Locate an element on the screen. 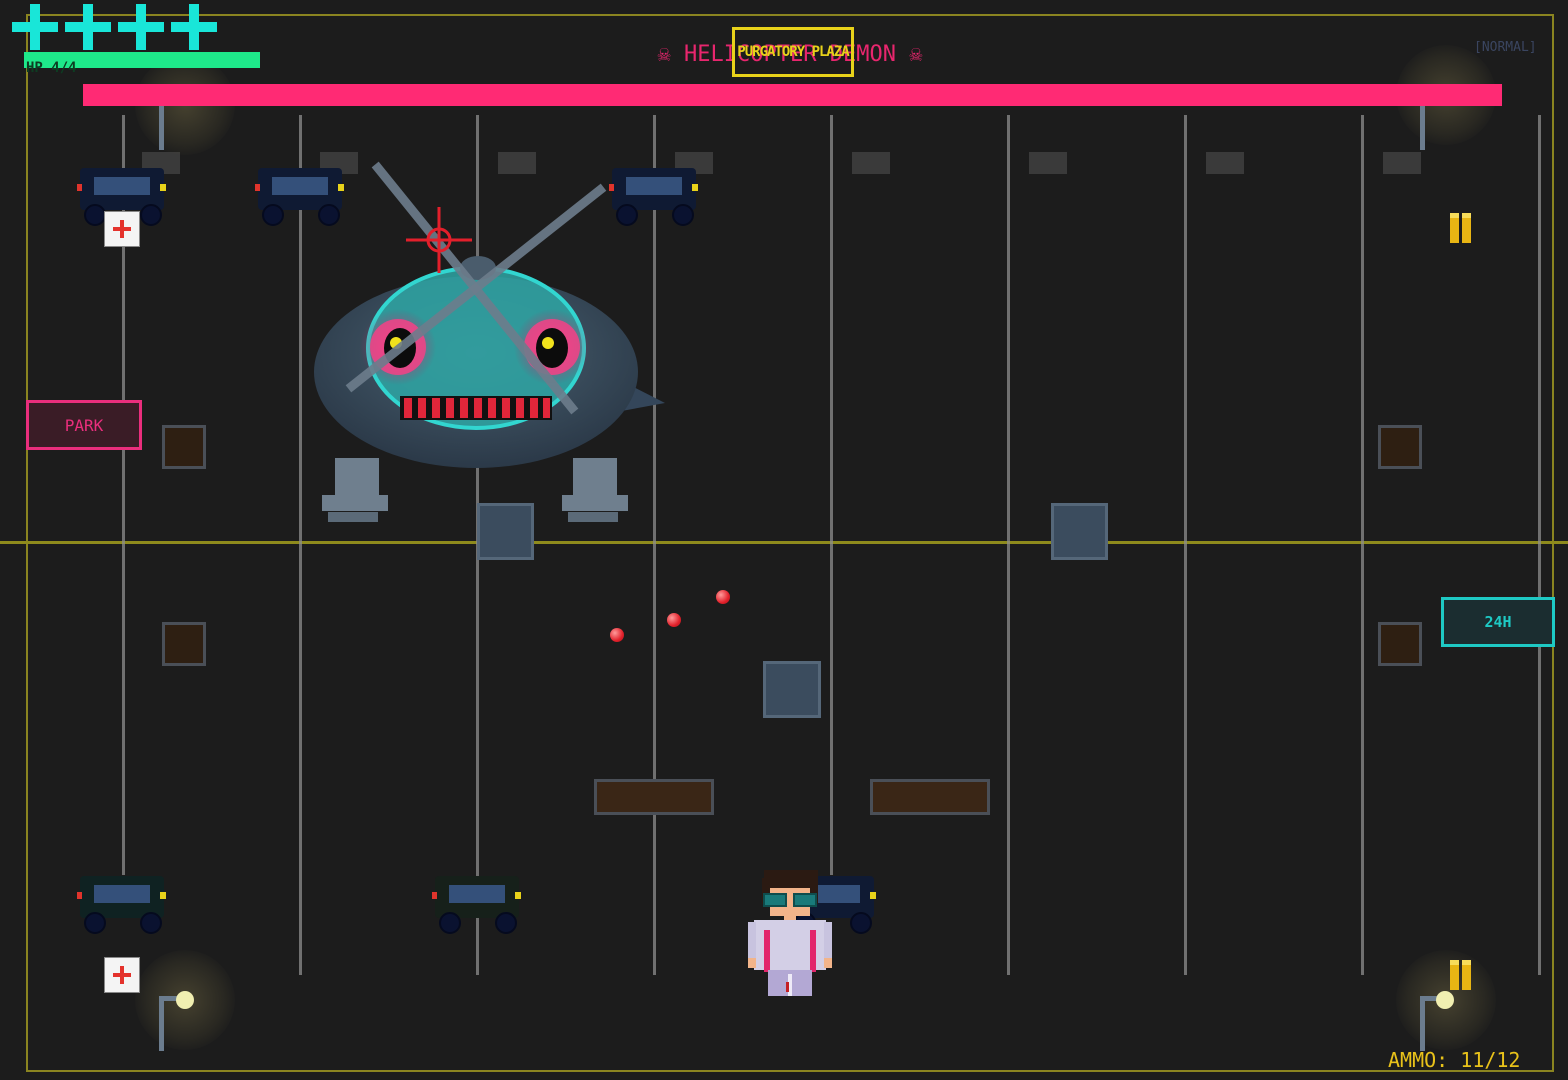 The height and width of the screenshot is (1080, 1568). difficulty-label: [NORMAL] is located at coordinates (1505, 47).